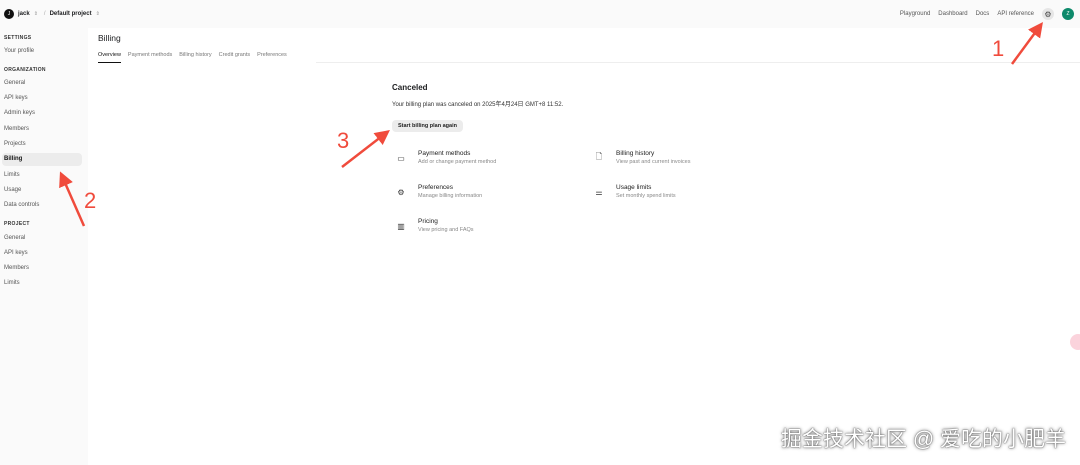 This screenshot has height=465, width=1080. I want to click on annotation-1: 1, so click(998, 48).